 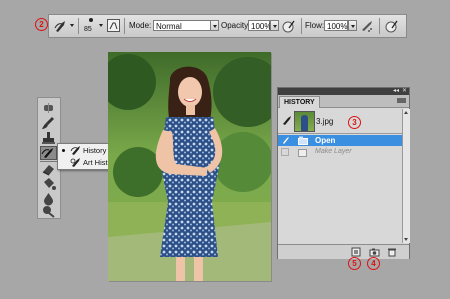 I want to click on snapshot-name: 3.jpg, so click(x=325, y=121).